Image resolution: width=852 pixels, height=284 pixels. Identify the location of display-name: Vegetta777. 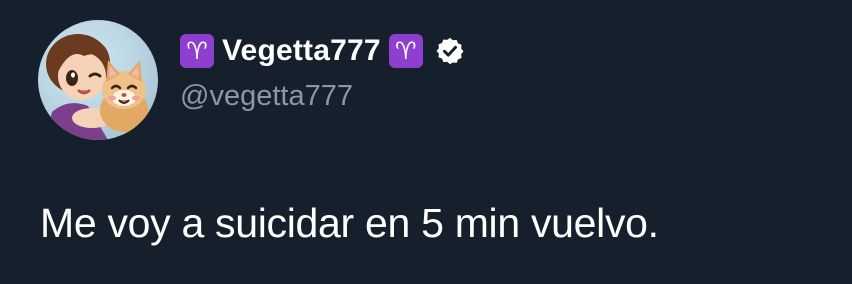
(301, 51).